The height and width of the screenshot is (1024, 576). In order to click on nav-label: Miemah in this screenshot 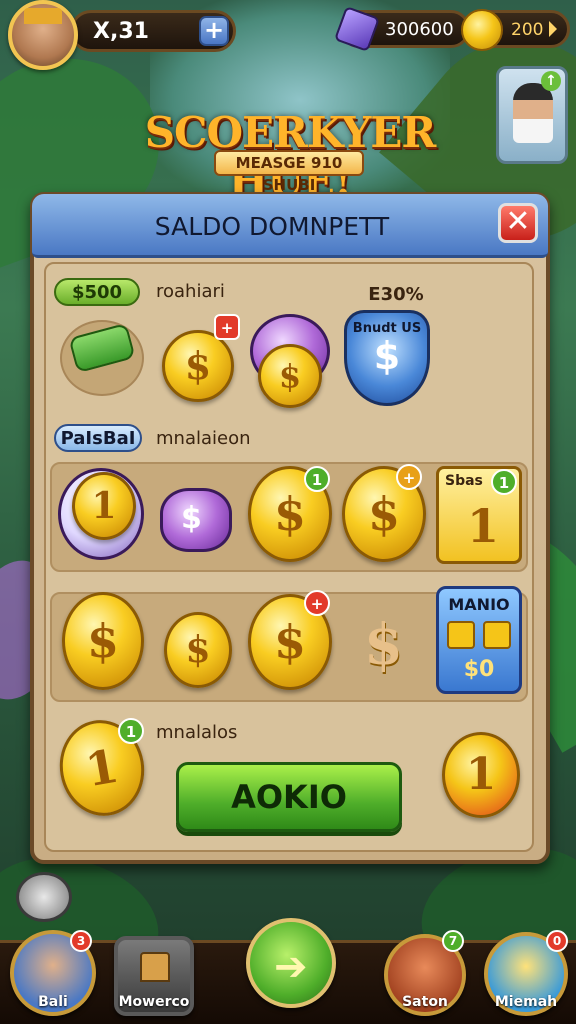, I will do `click(526, 1002)`.